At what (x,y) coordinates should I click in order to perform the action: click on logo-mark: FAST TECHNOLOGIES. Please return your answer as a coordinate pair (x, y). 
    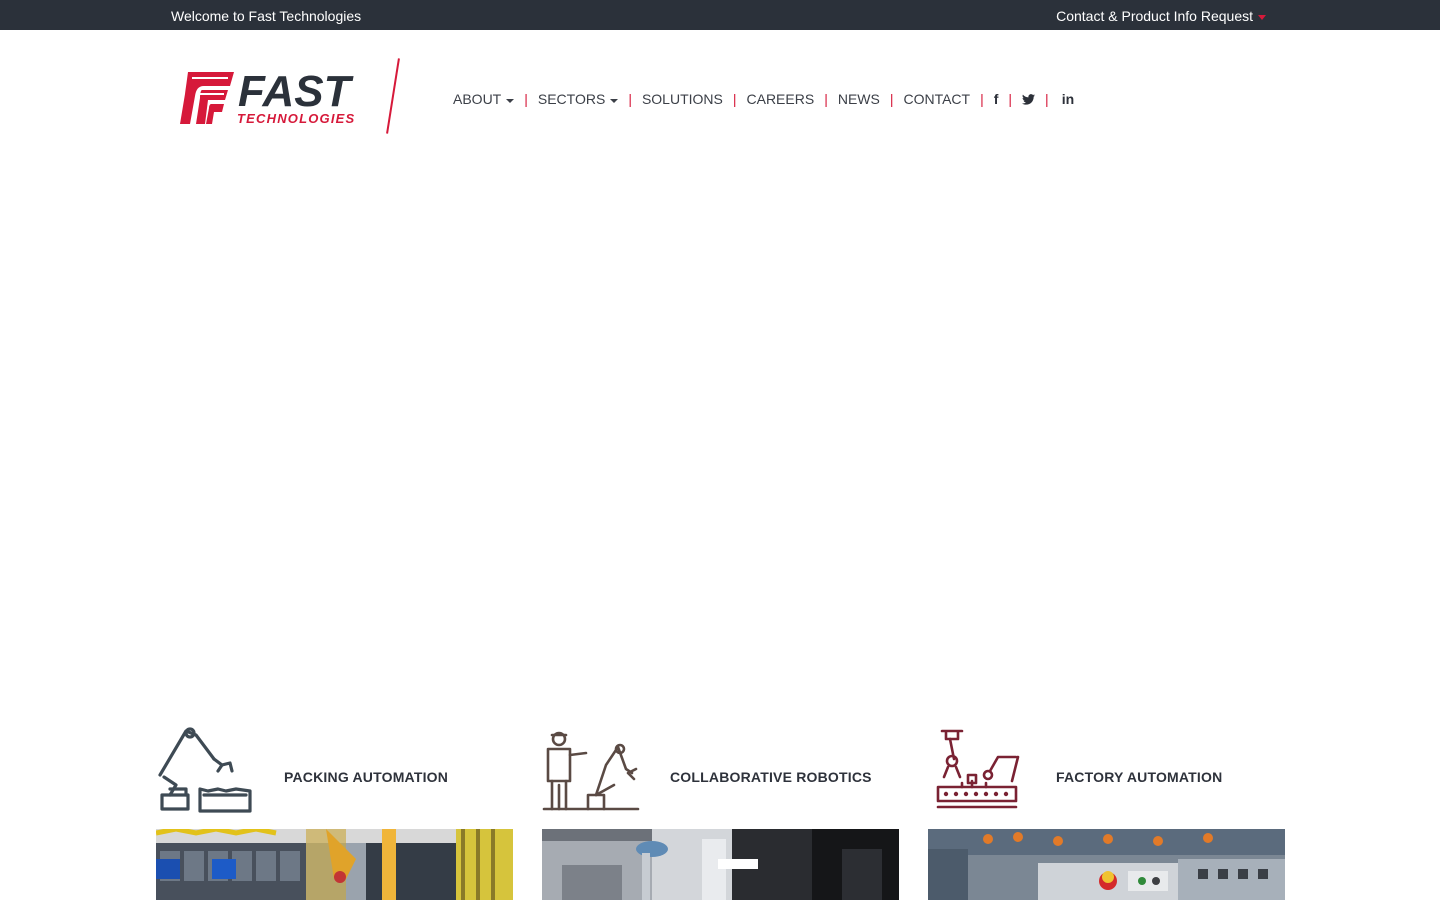
    Looking at the image, I should click on (267, 96).